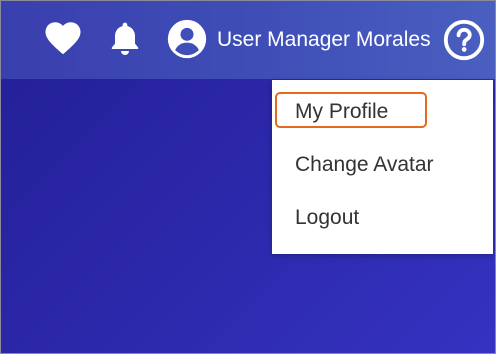 The width and height of the screenshot is (496, 354). What do you see at coordinates (125, 39) in the screenshot?
I see `bell-icon` at bounding box center [125, 39].